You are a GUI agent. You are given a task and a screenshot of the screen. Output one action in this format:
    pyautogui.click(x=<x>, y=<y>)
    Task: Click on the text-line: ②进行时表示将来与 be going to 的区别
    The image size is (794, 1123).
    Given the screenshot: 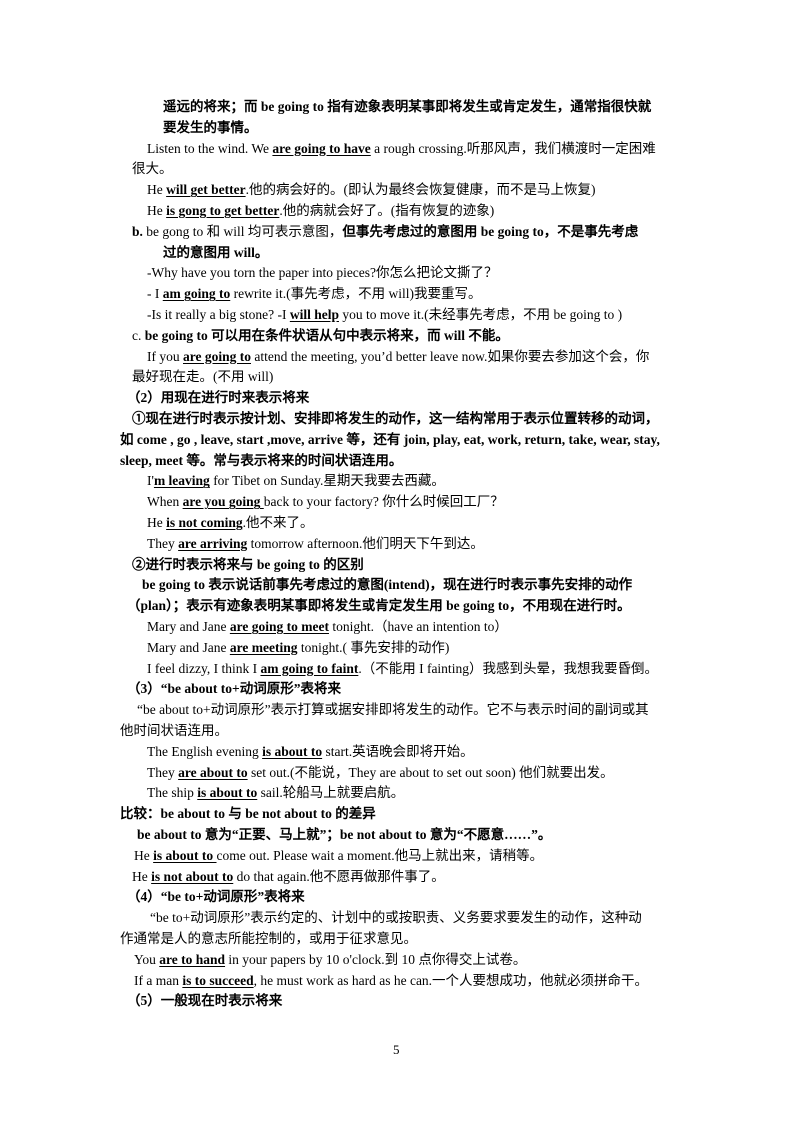 What is the action you would take?
    pyautogui.click(x=248, y=565)
    